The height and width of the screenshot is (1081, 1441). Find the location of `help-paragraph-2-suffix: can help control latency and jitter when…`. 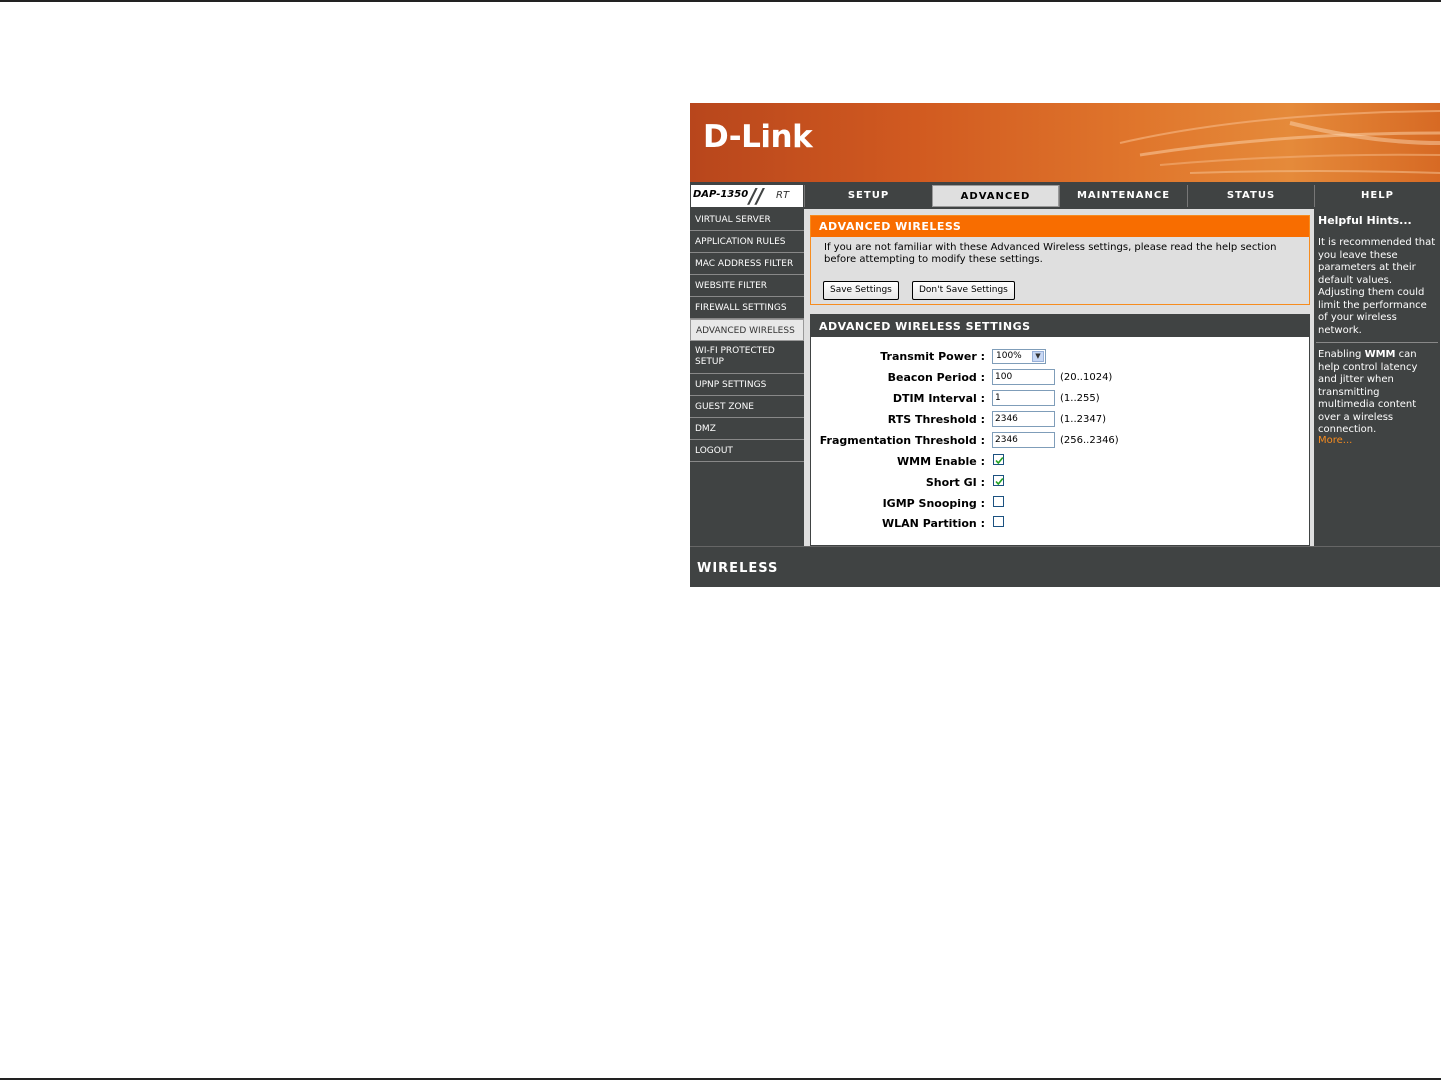

help-paragraph-2-suffix: can help control latency and jitter when… is located at coordinates (1368, 392).